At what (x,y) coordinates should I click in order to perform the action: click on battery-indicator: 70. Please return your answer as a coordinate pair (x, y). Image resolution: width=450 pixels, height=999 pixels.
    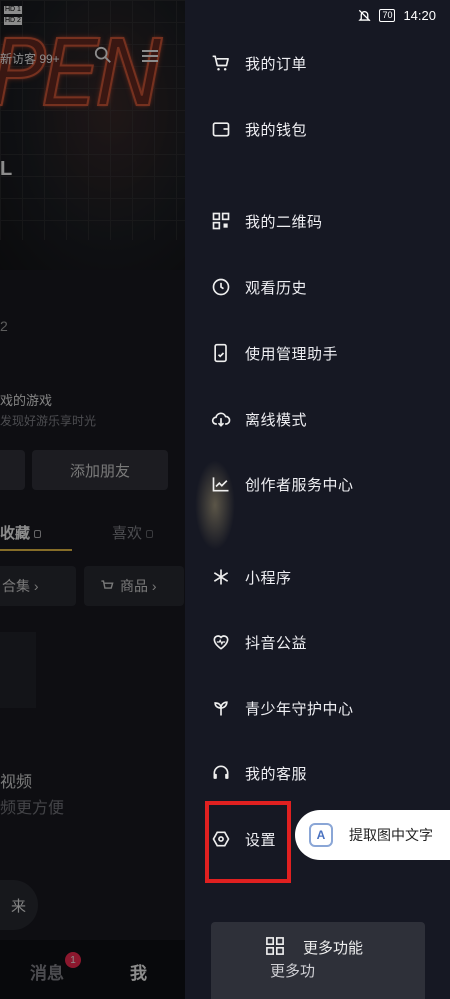
    Looking at the image, I should click on (387, 15).